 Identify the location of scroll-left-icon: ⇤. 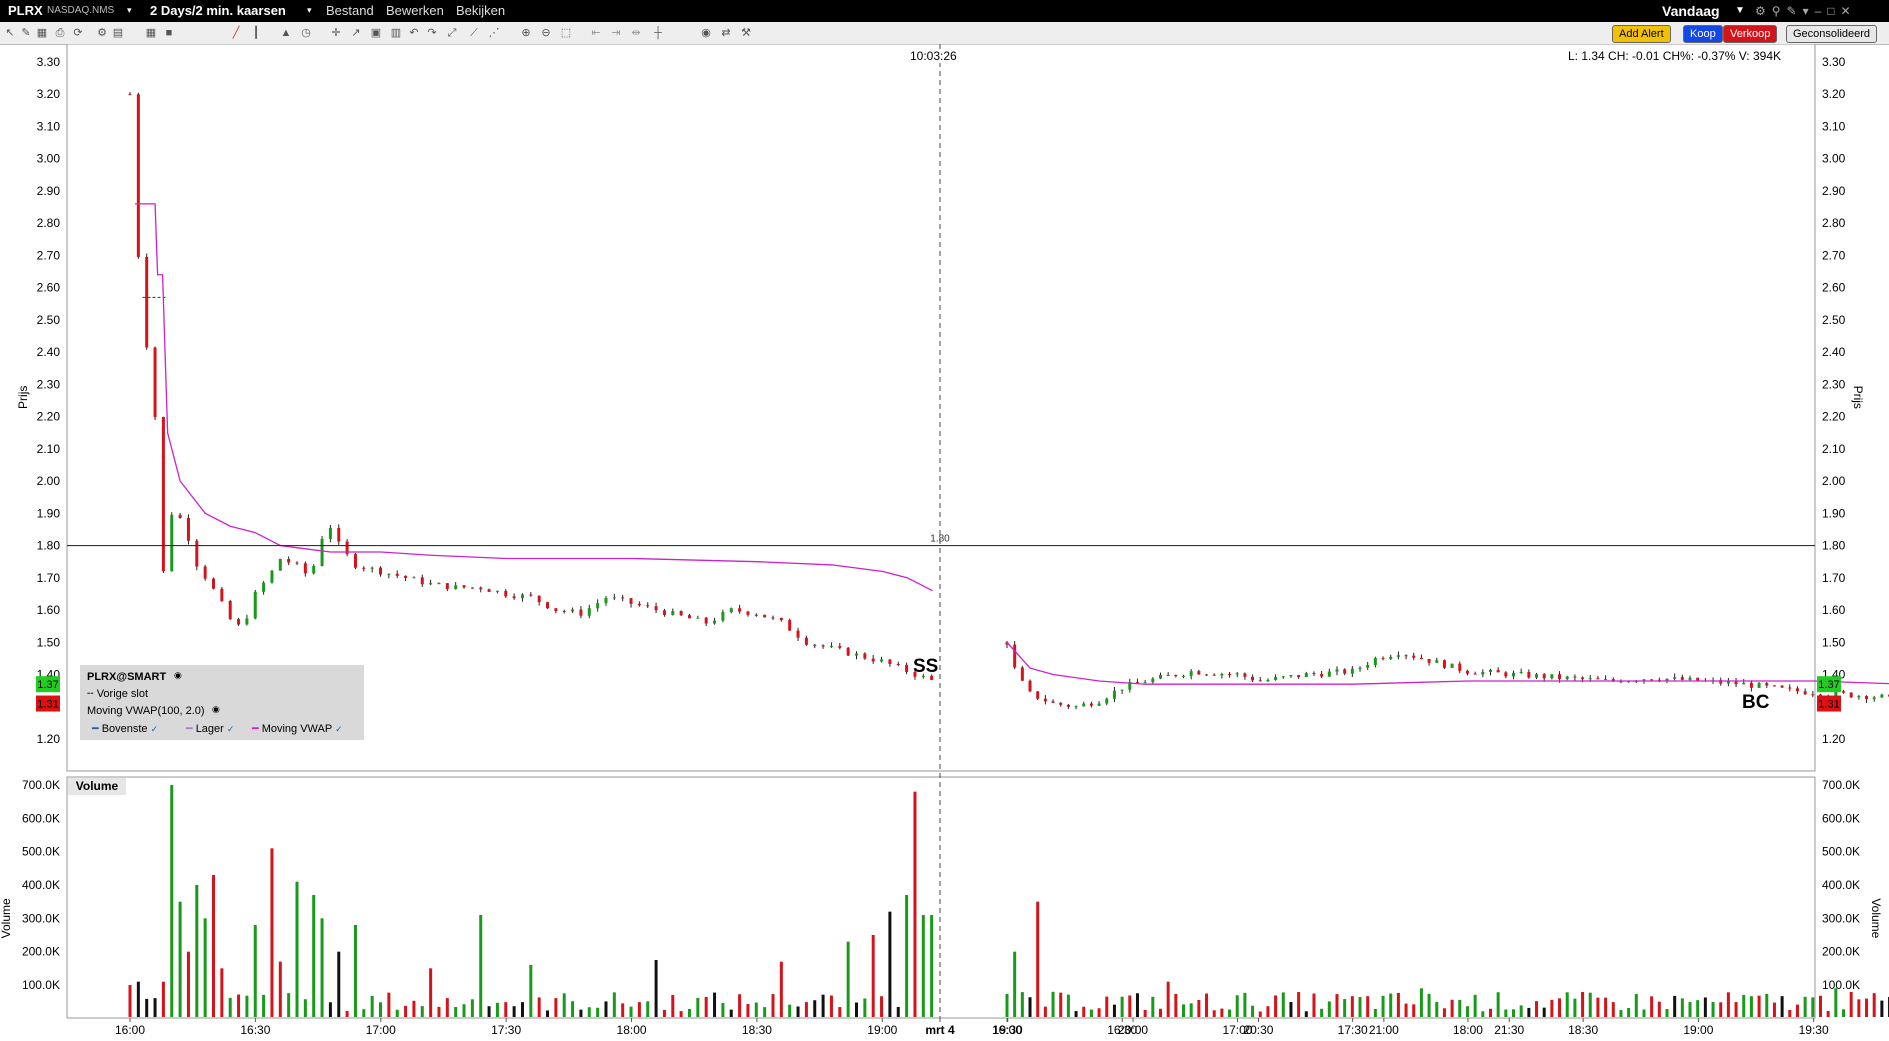
(596, 33).